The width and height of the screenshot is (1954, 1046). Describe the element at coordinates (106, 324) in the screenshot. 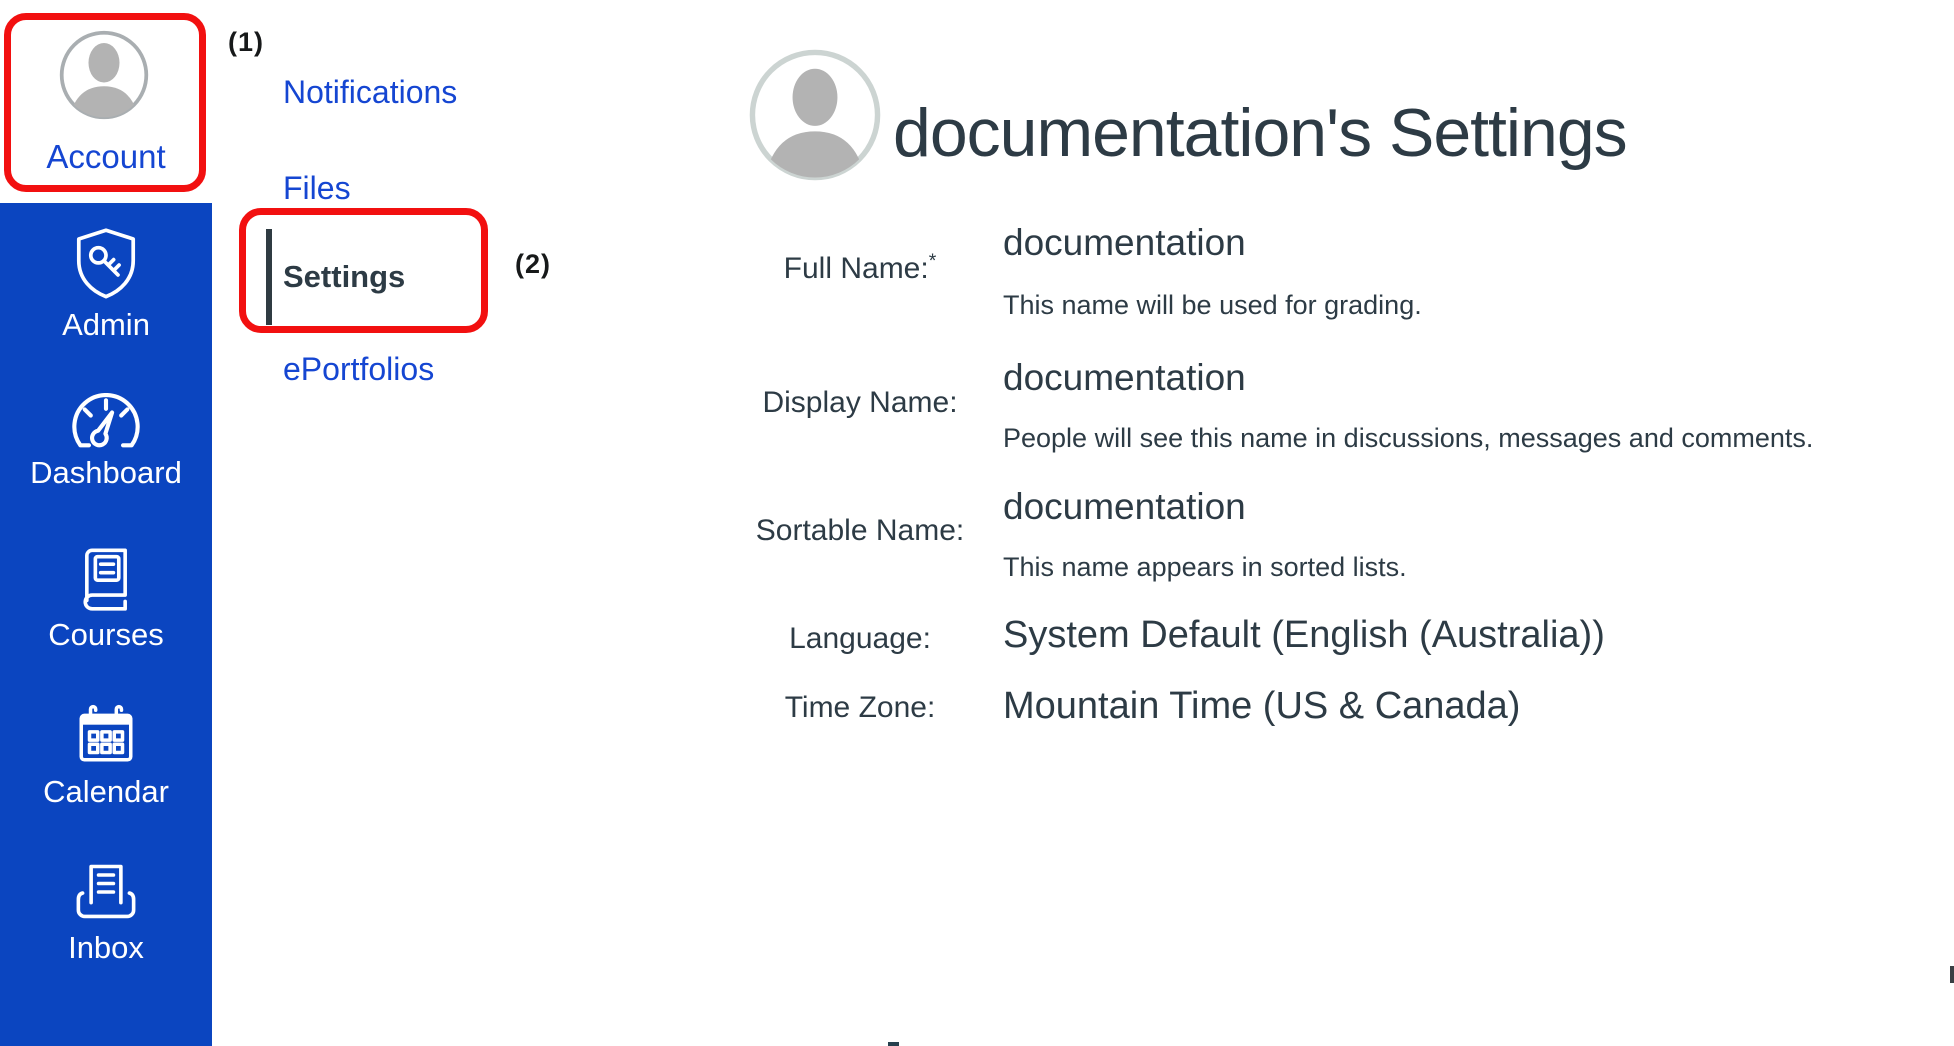

I see `nav-item-label: Admin` at that location.